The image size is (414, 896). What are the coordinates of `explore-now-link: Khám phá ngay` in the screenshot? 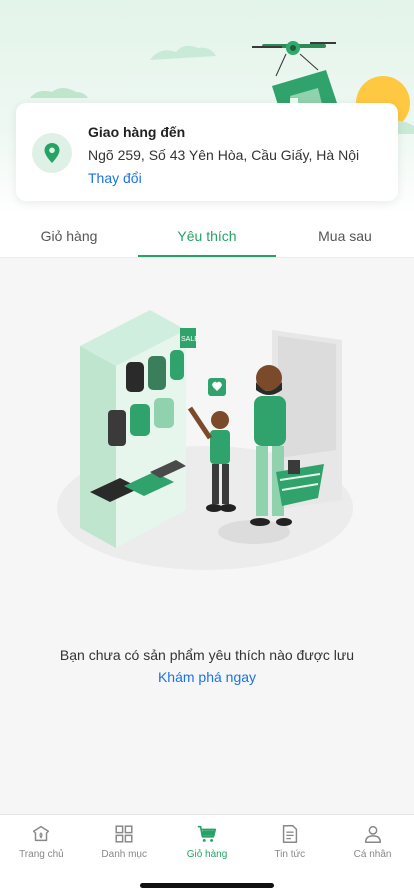 It's located at (207, 677).